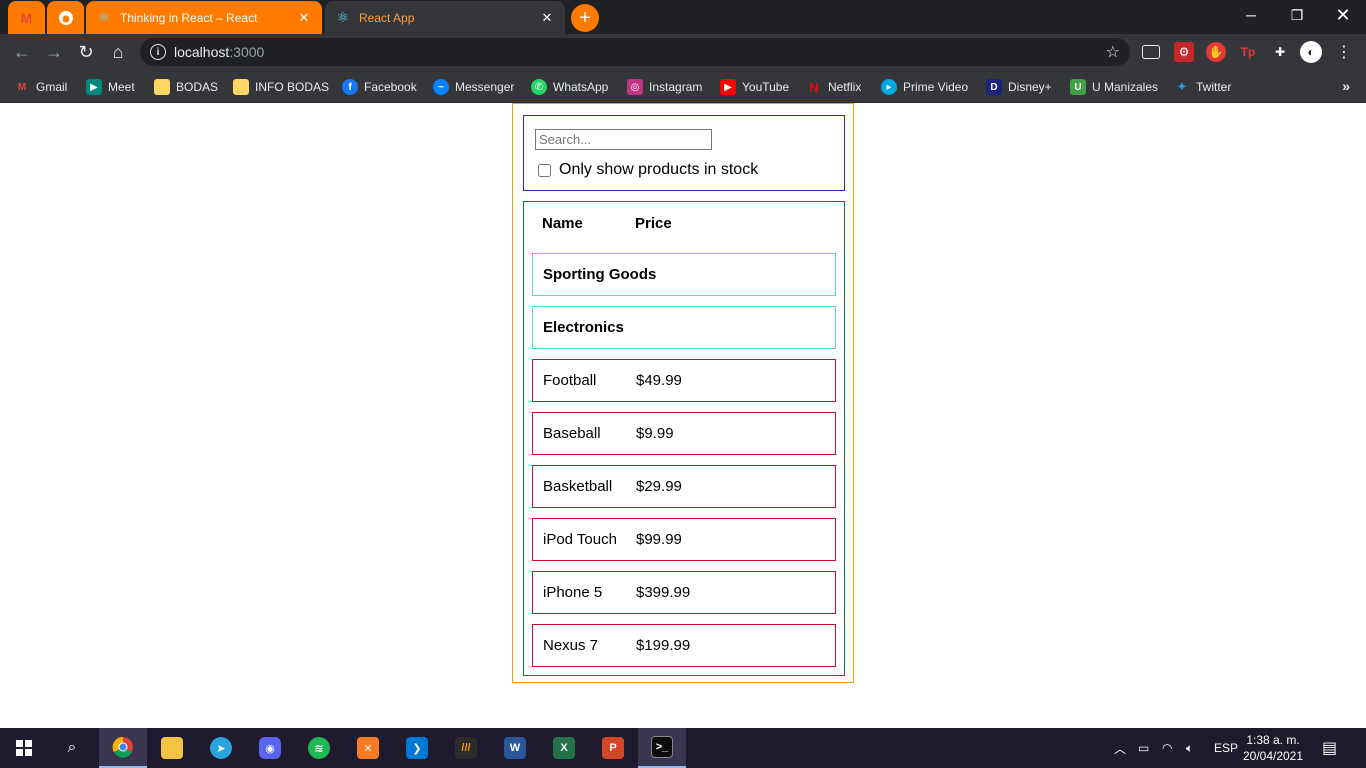  What do you see at coordinates (281, 87) in the screenshot?
I see `bookmark-info-bodas: INFO BODAS` at bounding box center [281, 87].